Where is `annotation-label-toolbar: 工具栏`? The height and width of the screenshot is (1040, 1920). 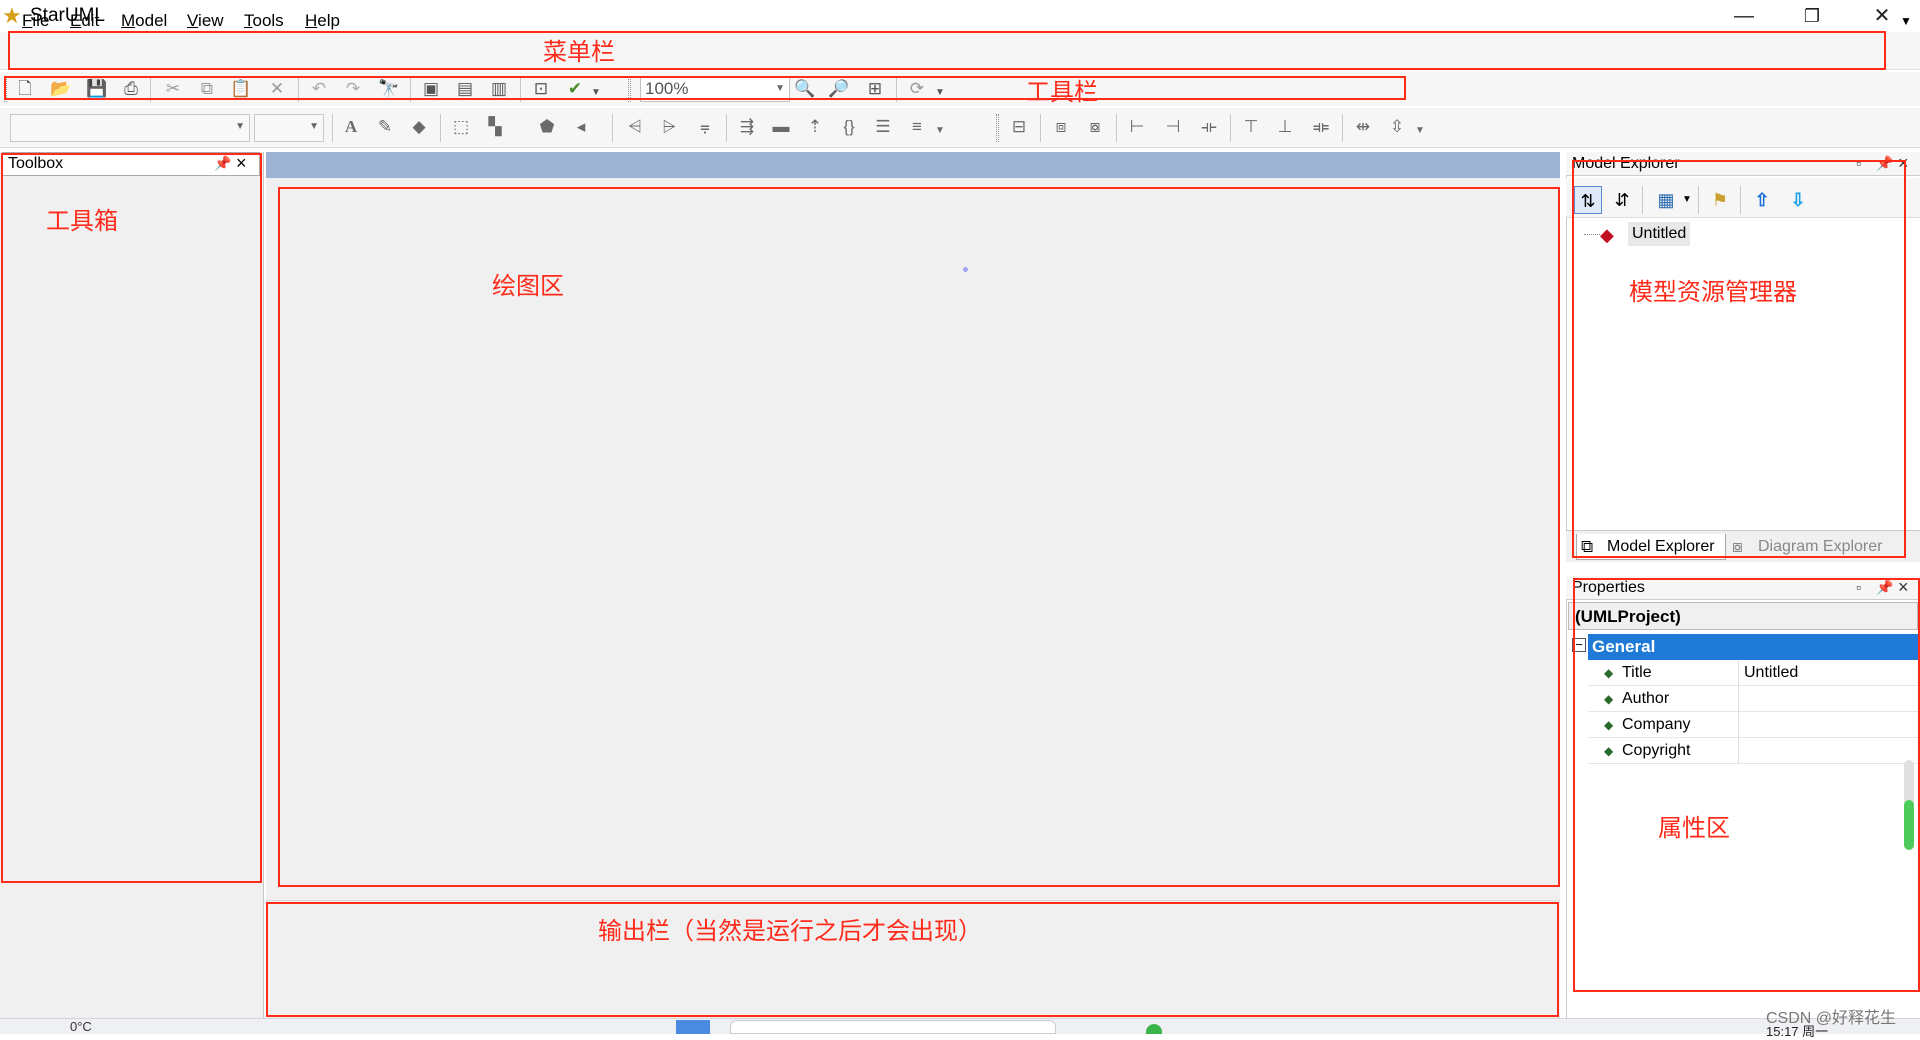 annotation-label-toolbar: 工具栏 is located at coordinates (1062, 92).